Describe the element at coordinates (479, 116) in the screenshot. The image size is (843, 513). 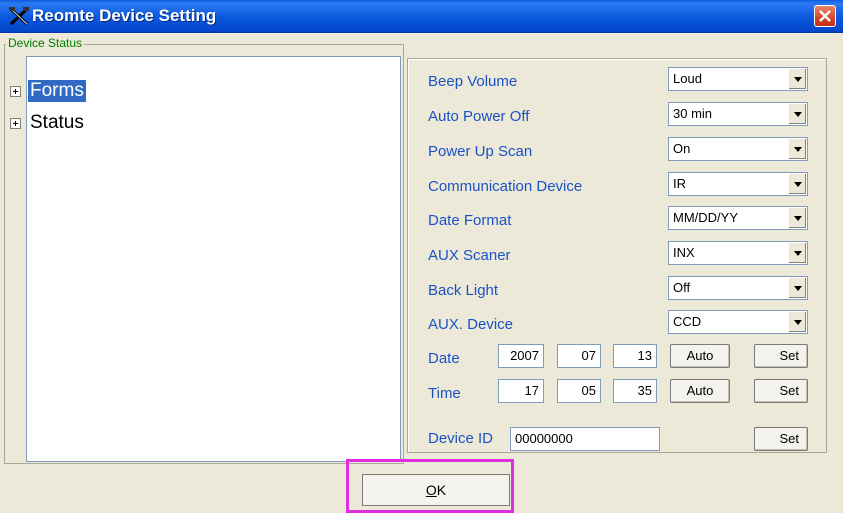
I see `auto-power-off-label: Auto Power Off` at that location.